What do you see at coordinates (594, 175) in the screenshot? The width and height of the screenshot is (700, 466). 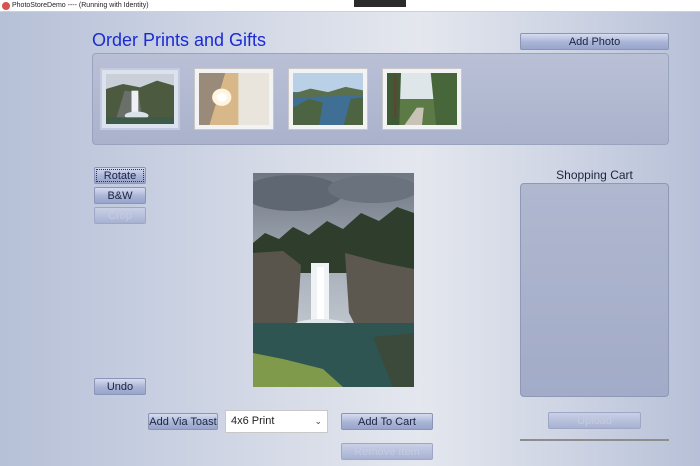 I see `cart-title: Shopping Cart` at bounding box center [594, 175].